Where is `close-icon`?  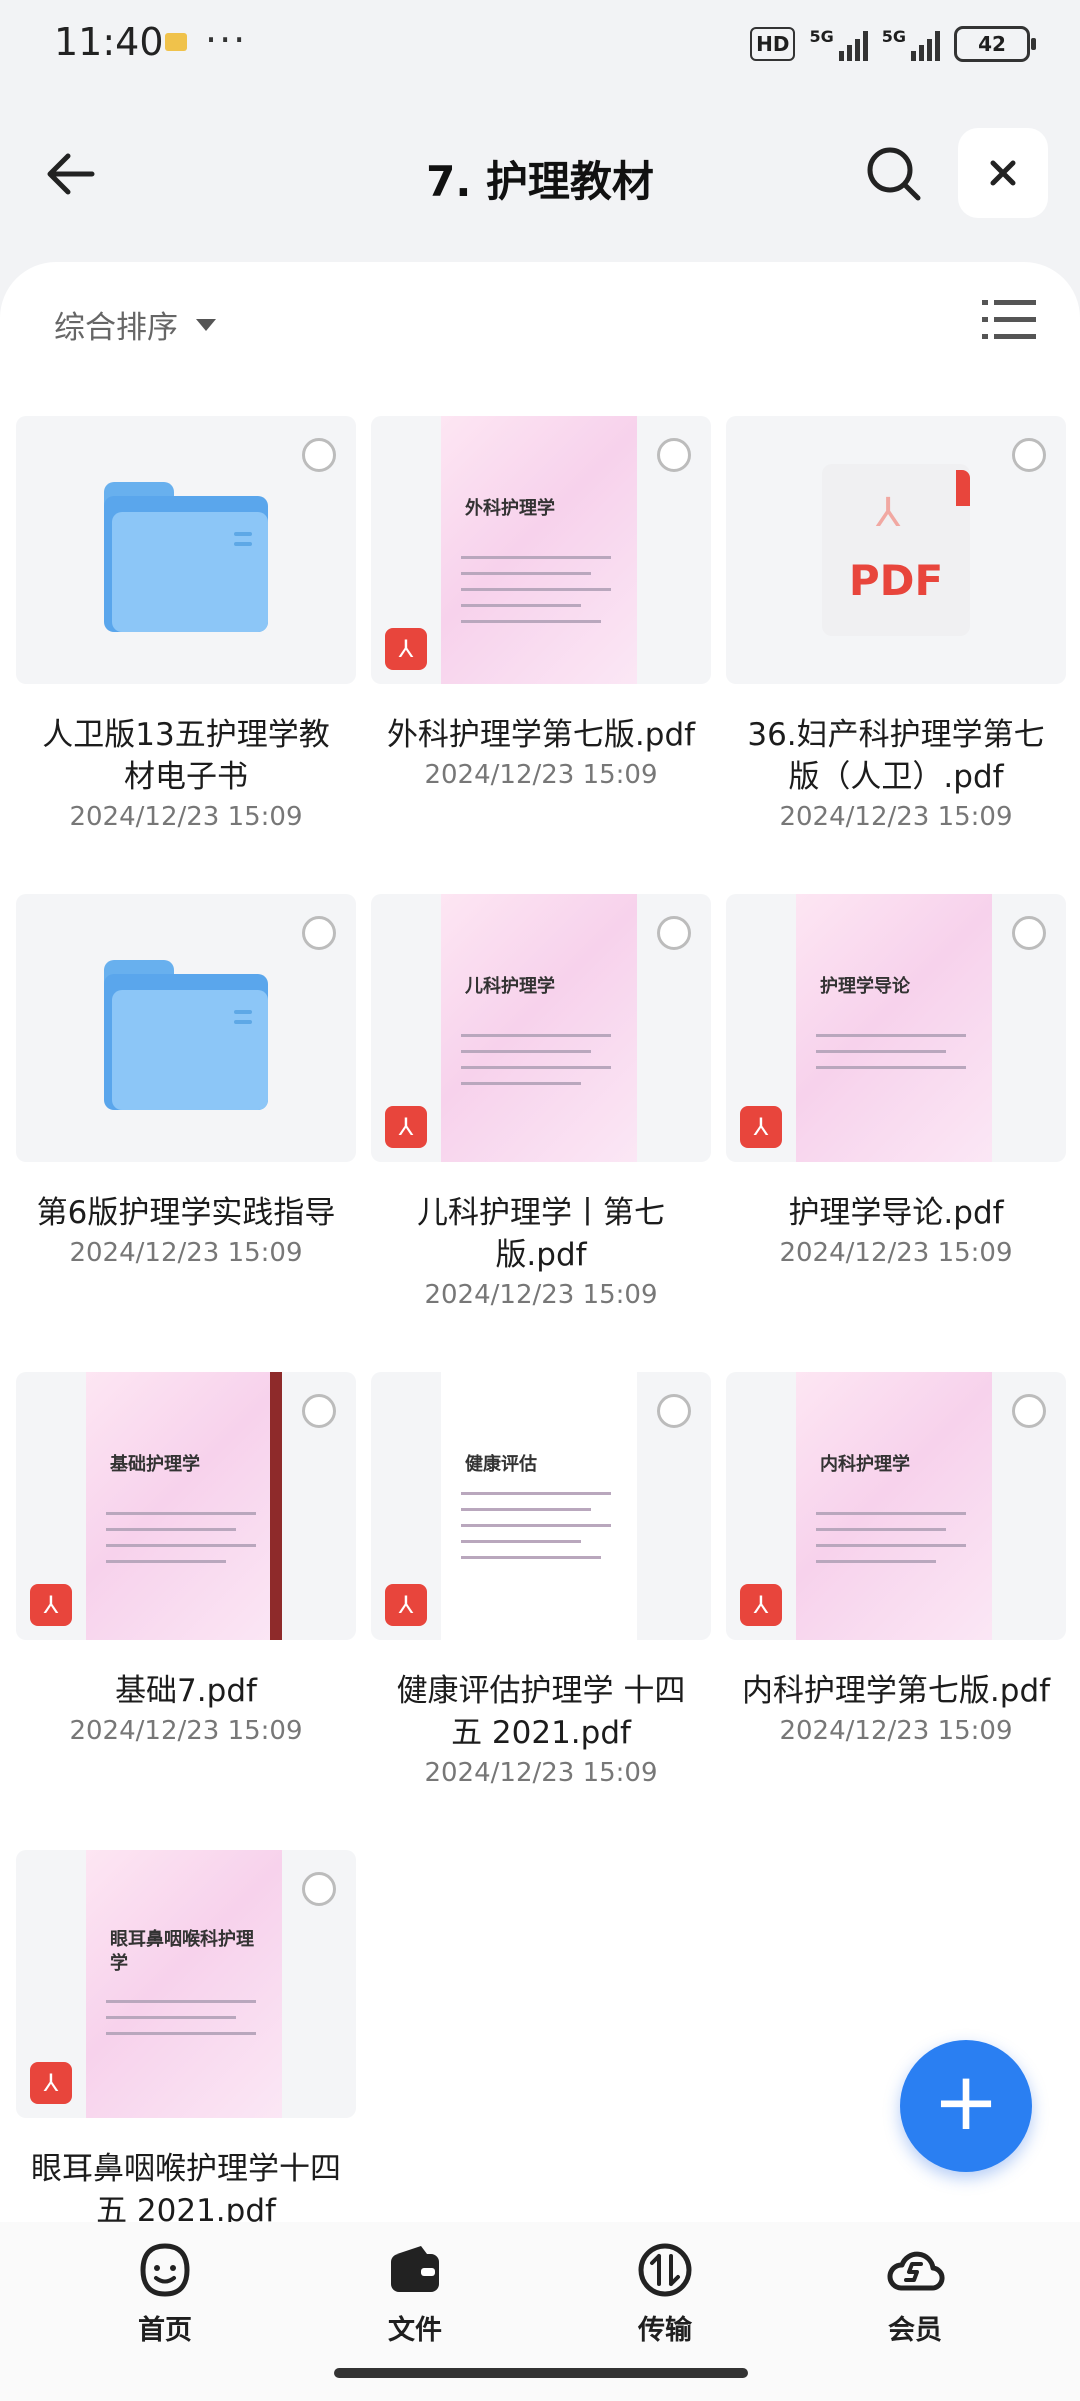
close-icon is located at coordinates (1003, 173).